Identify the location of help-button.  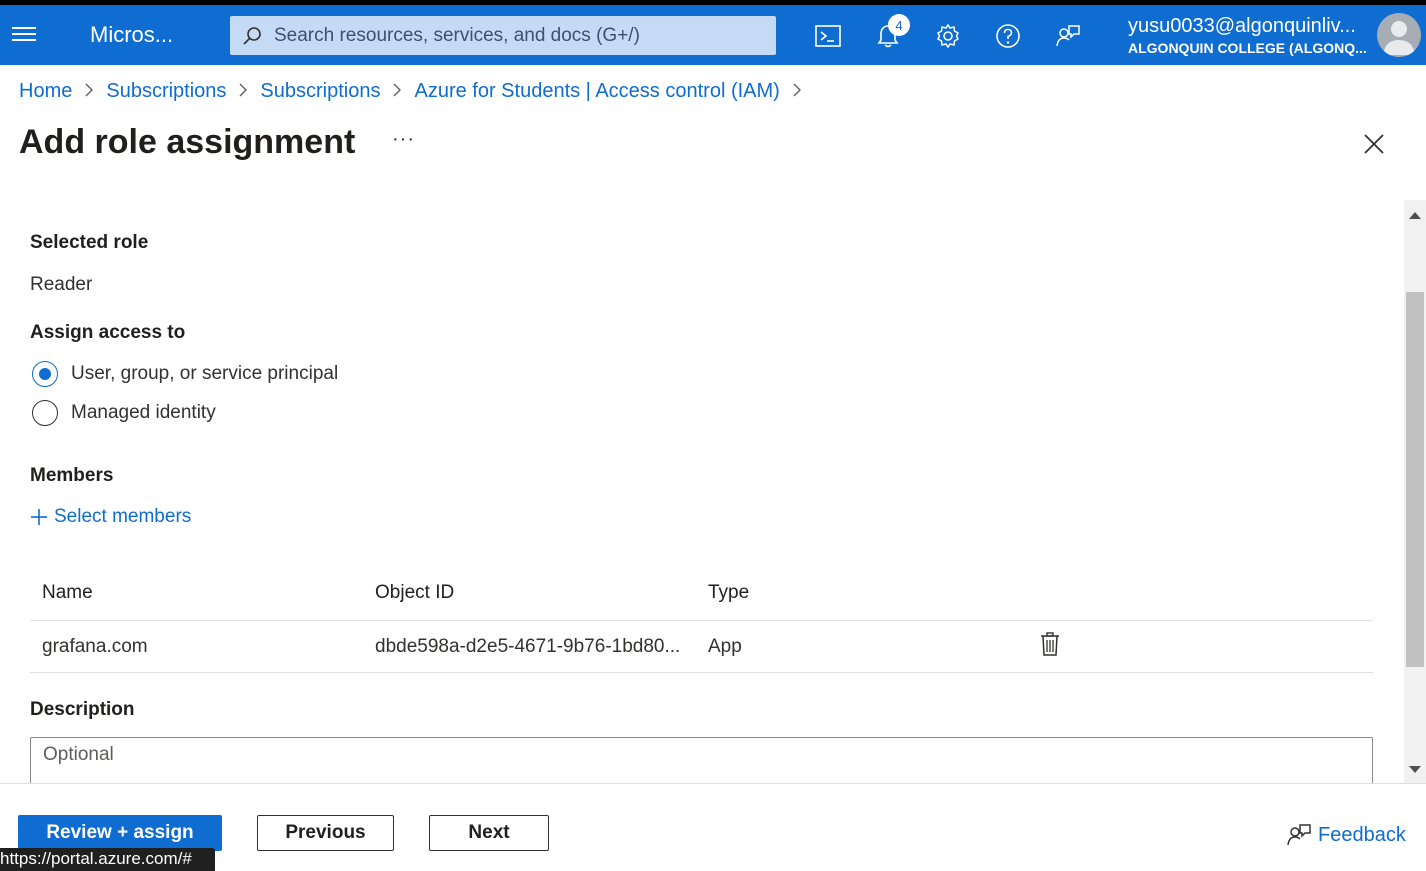
(1008, 36).